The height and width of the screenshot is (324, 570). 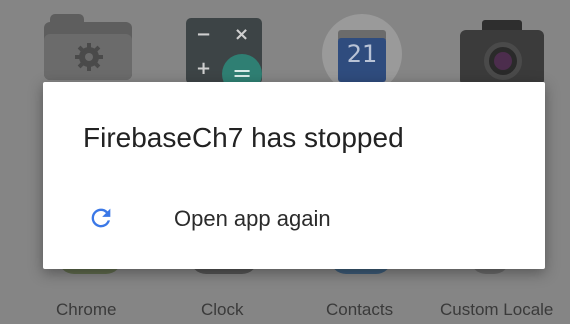 What do you see at coordinates (243, 137) in the screenshot?
I see `dialog-title: FirebaseCh7 has stopped` at bounding box center [243, 137].